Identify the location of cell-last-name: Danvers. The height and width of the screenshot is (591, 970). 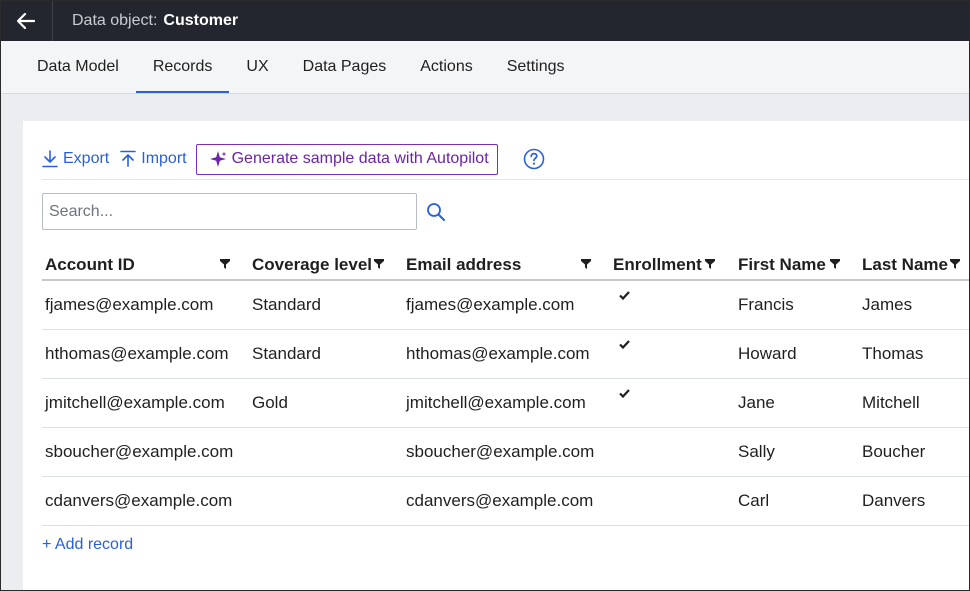
(894, 500).